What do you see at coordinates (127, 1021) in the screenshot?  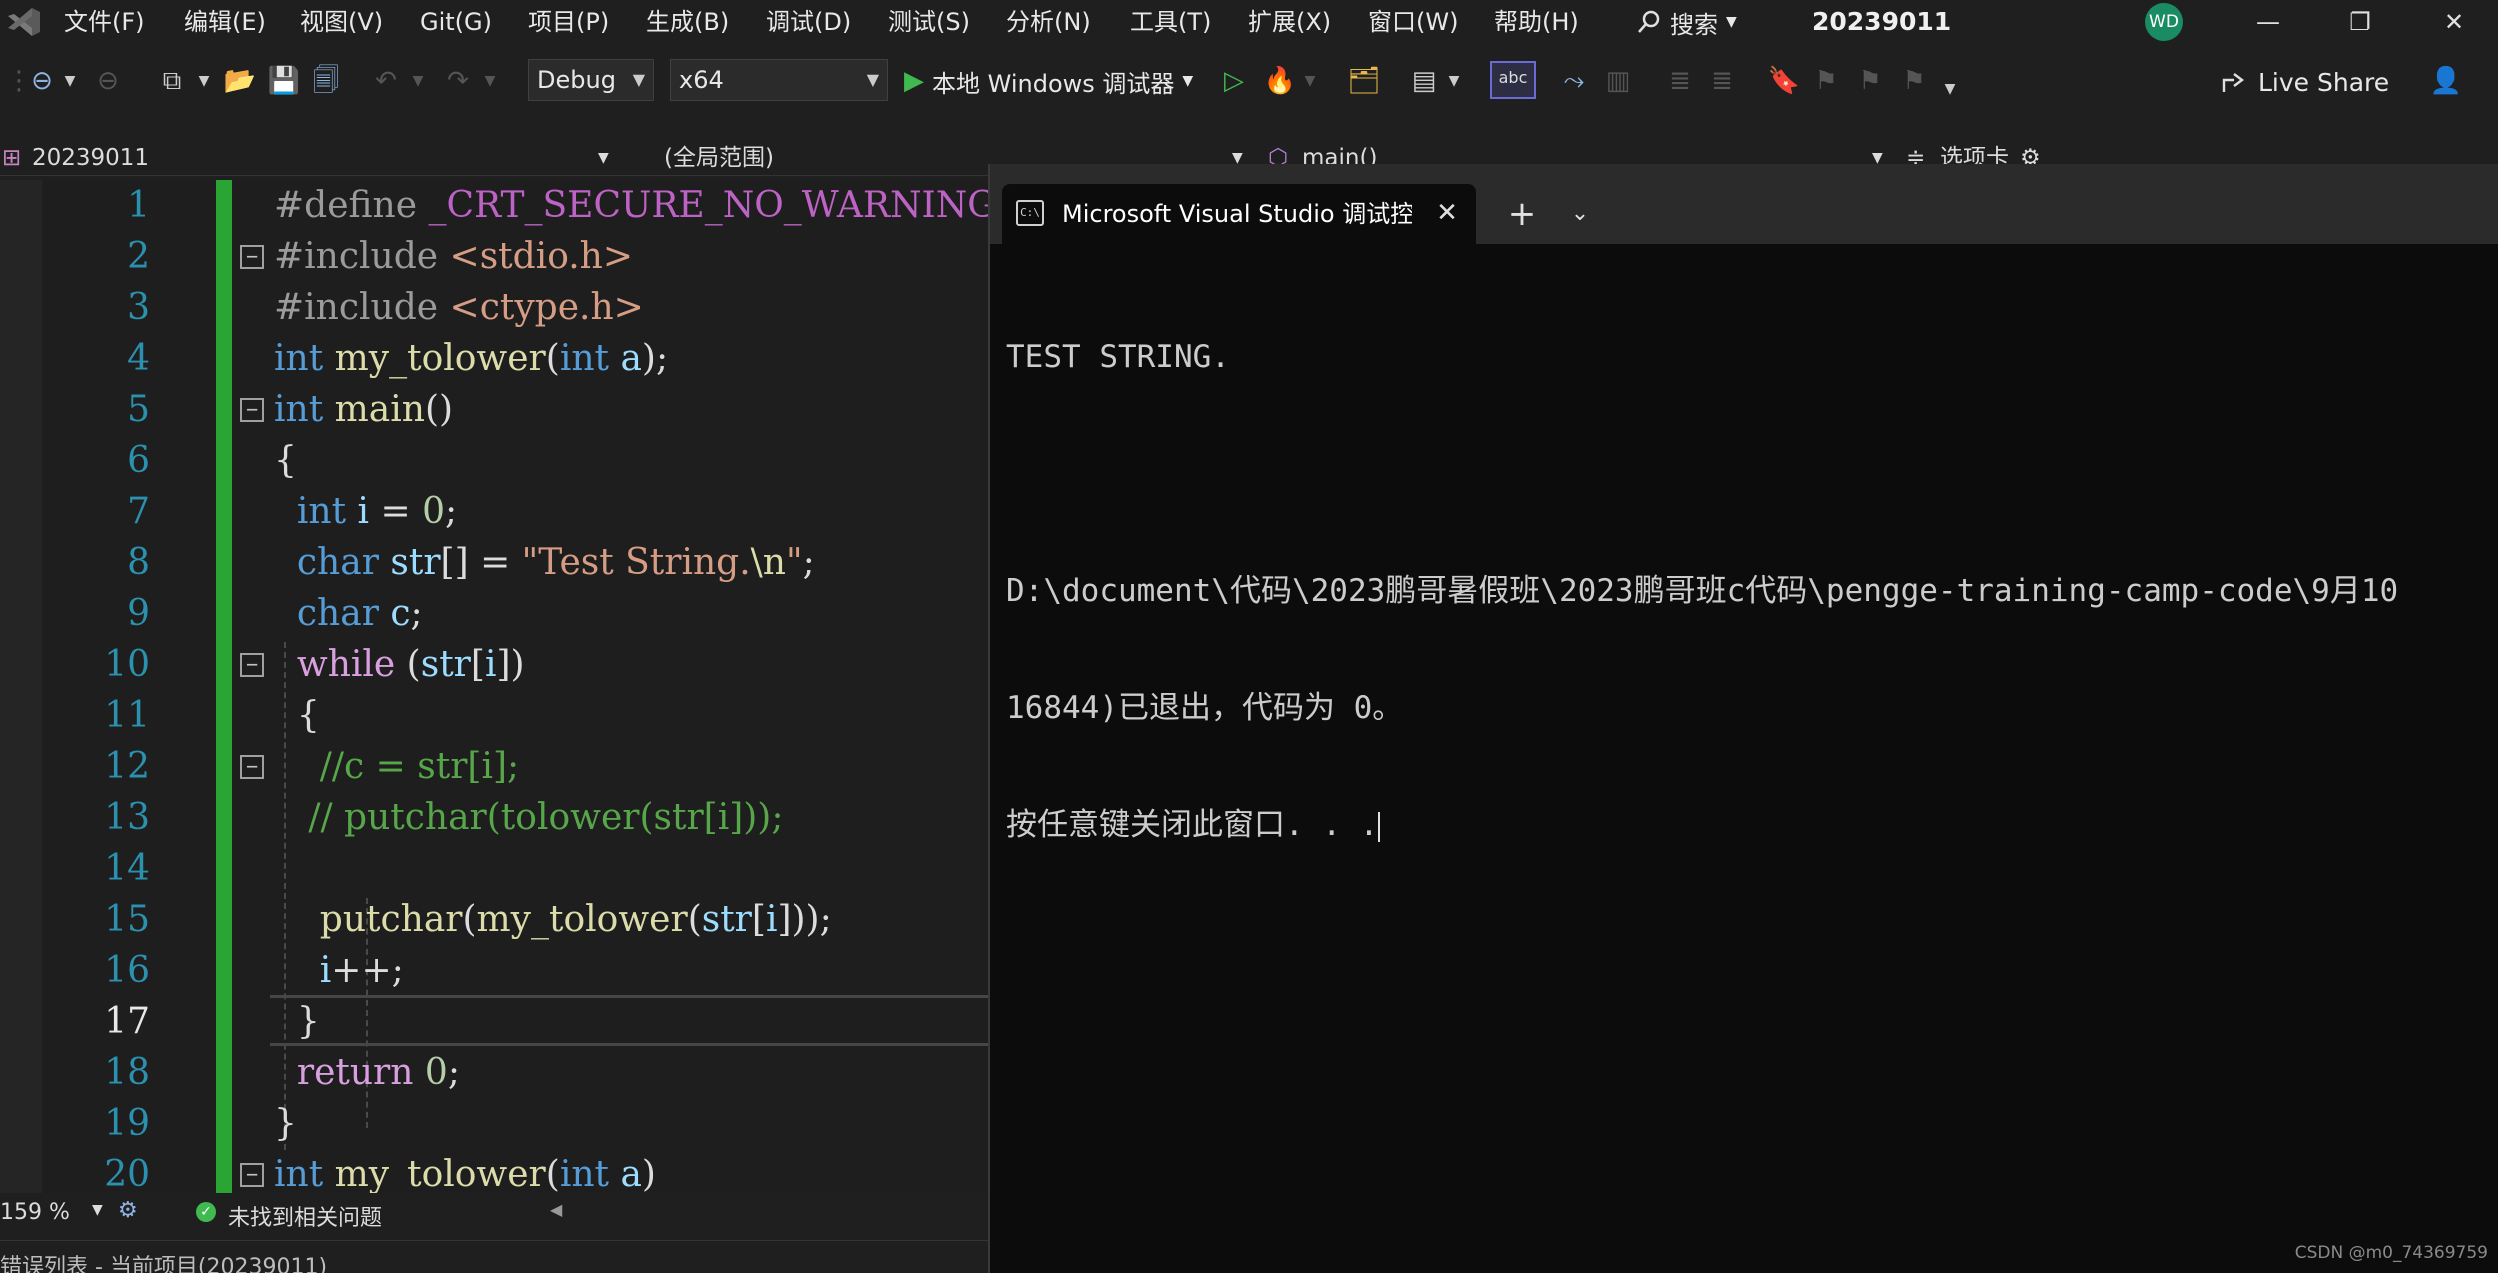 I see `line-number: 17` at bounding box center [127, 1021].